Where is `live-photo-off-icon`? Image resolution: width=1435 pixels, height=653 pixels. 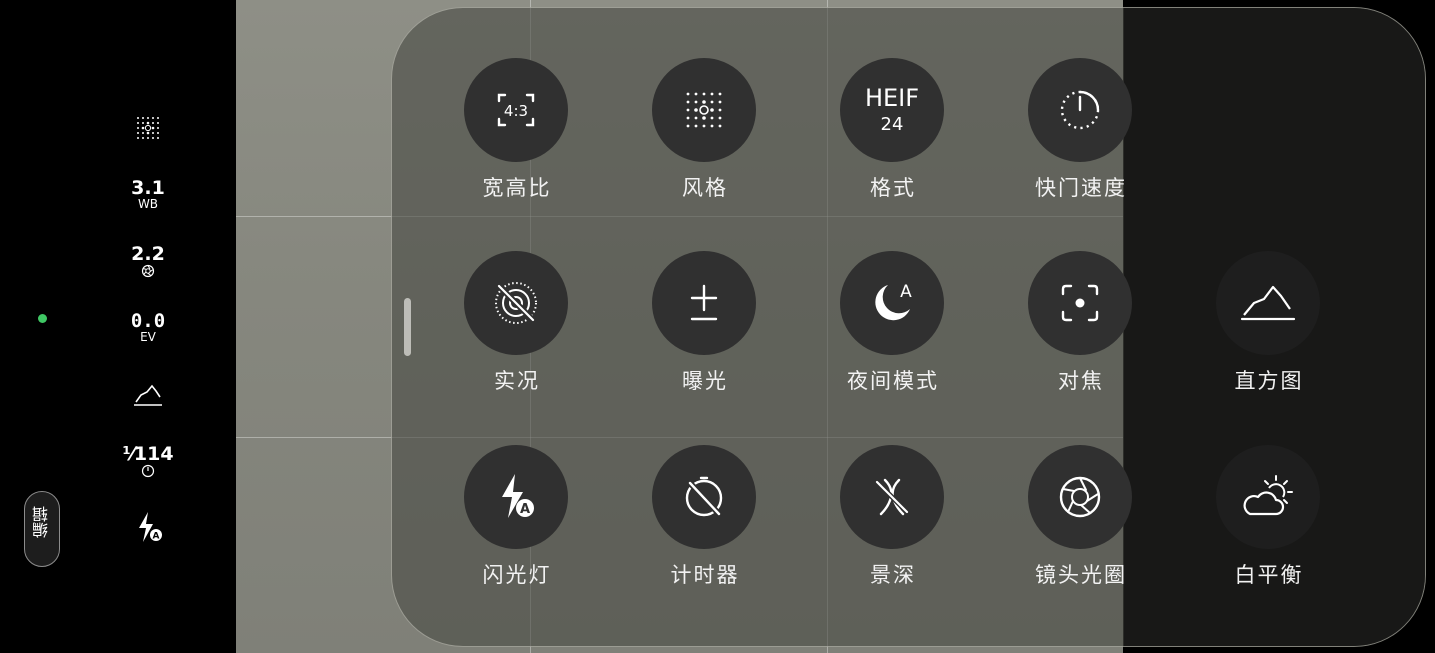 live-photo-off-icon is located at coordinates (516, 303).